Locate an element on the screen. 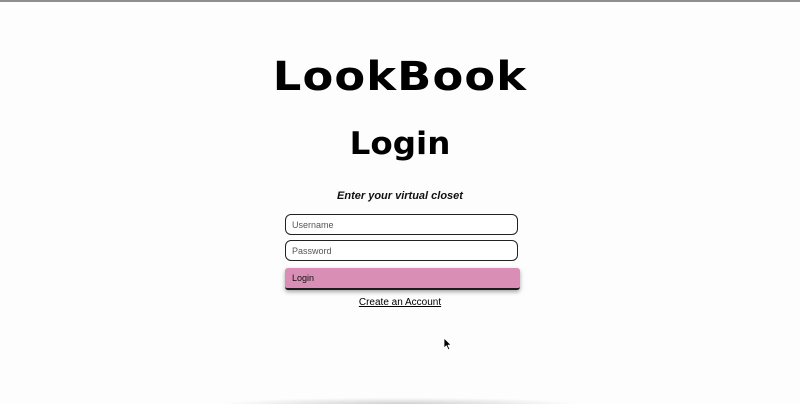 The image size is (800, 404). top-divider is located at coordinates (400, 1).